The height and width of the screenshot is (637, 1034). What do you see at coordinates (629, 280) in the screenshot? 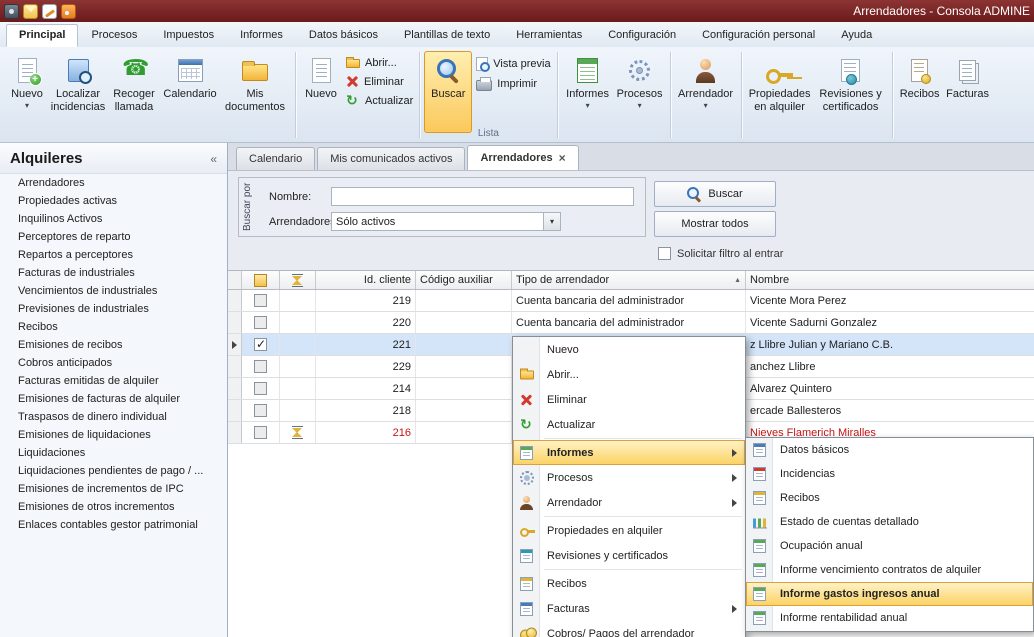
I see `col-header-tipo-arrendador: Tipo de arrendador ▲` at bounding box center [629, 280].